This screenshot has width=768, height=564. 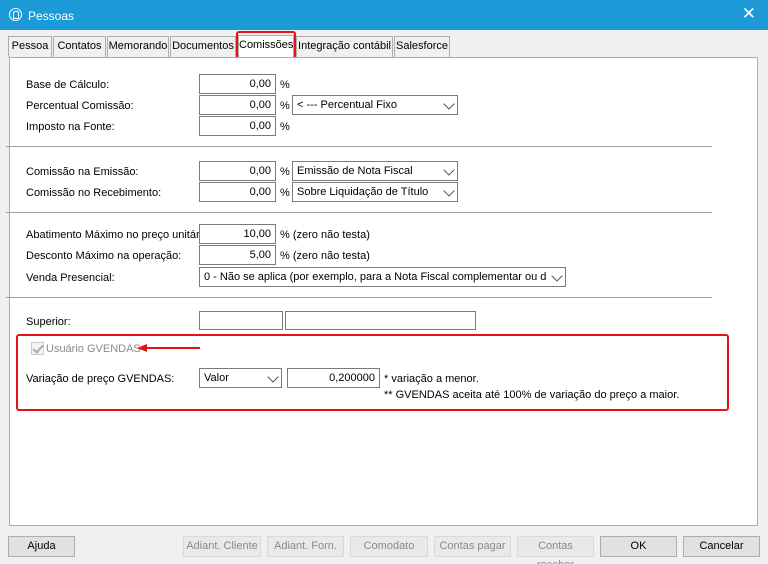 What do you see at coordinates (347, 105) in the screenshot?
I see `percentual-comissao-select-value: < --- Percentual Fixo` at bounding box center [347, 105].